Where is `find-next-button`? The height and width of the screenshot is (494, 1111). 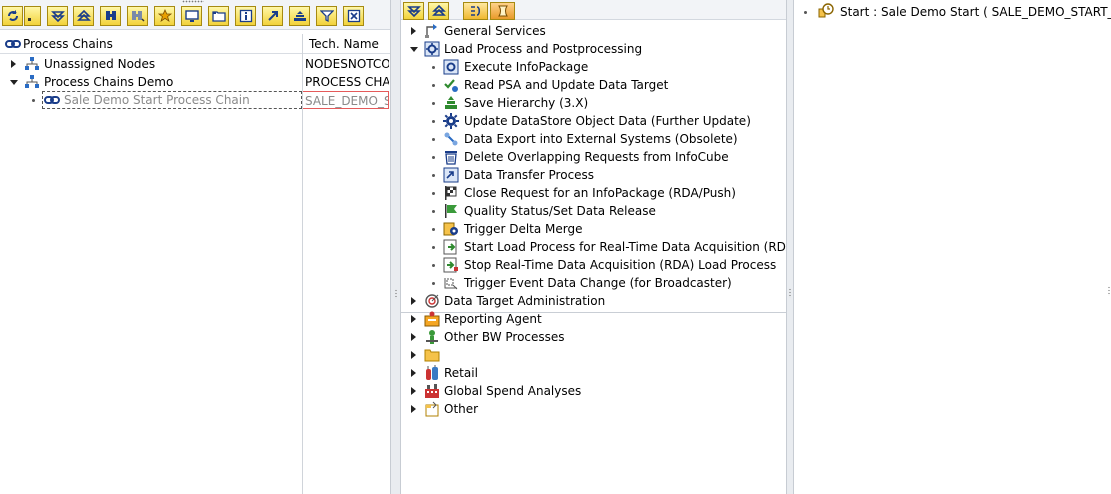
find-next-button is located at coordinates (137, 16).